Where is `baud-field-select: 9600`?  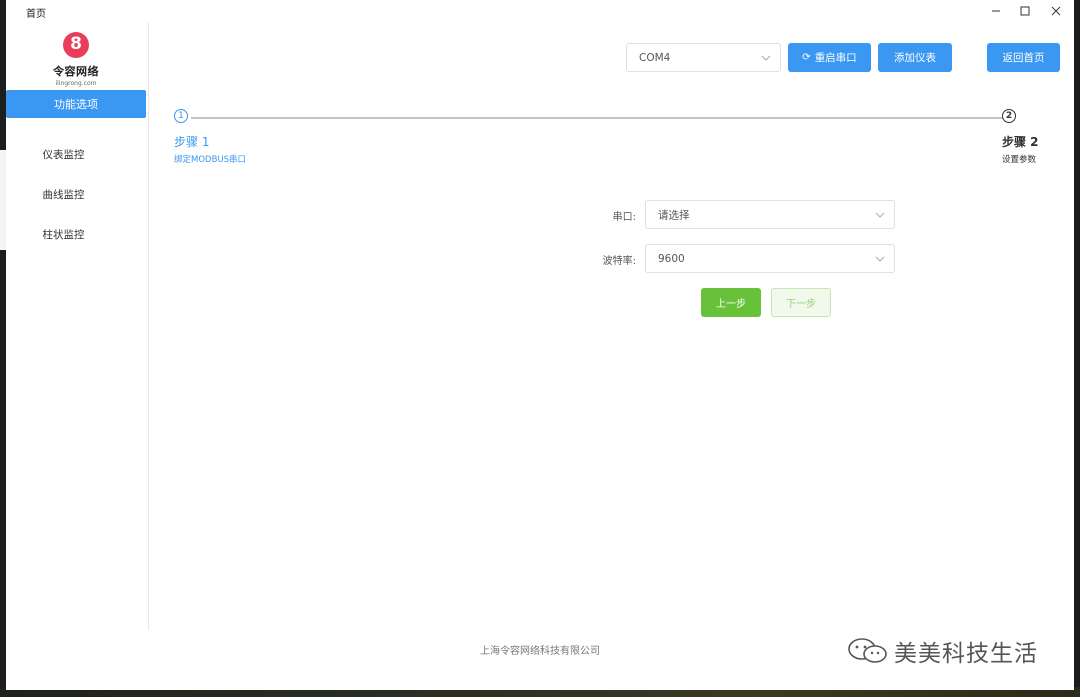 baud-field-select: 9600 is located at coordinates (770, 258).